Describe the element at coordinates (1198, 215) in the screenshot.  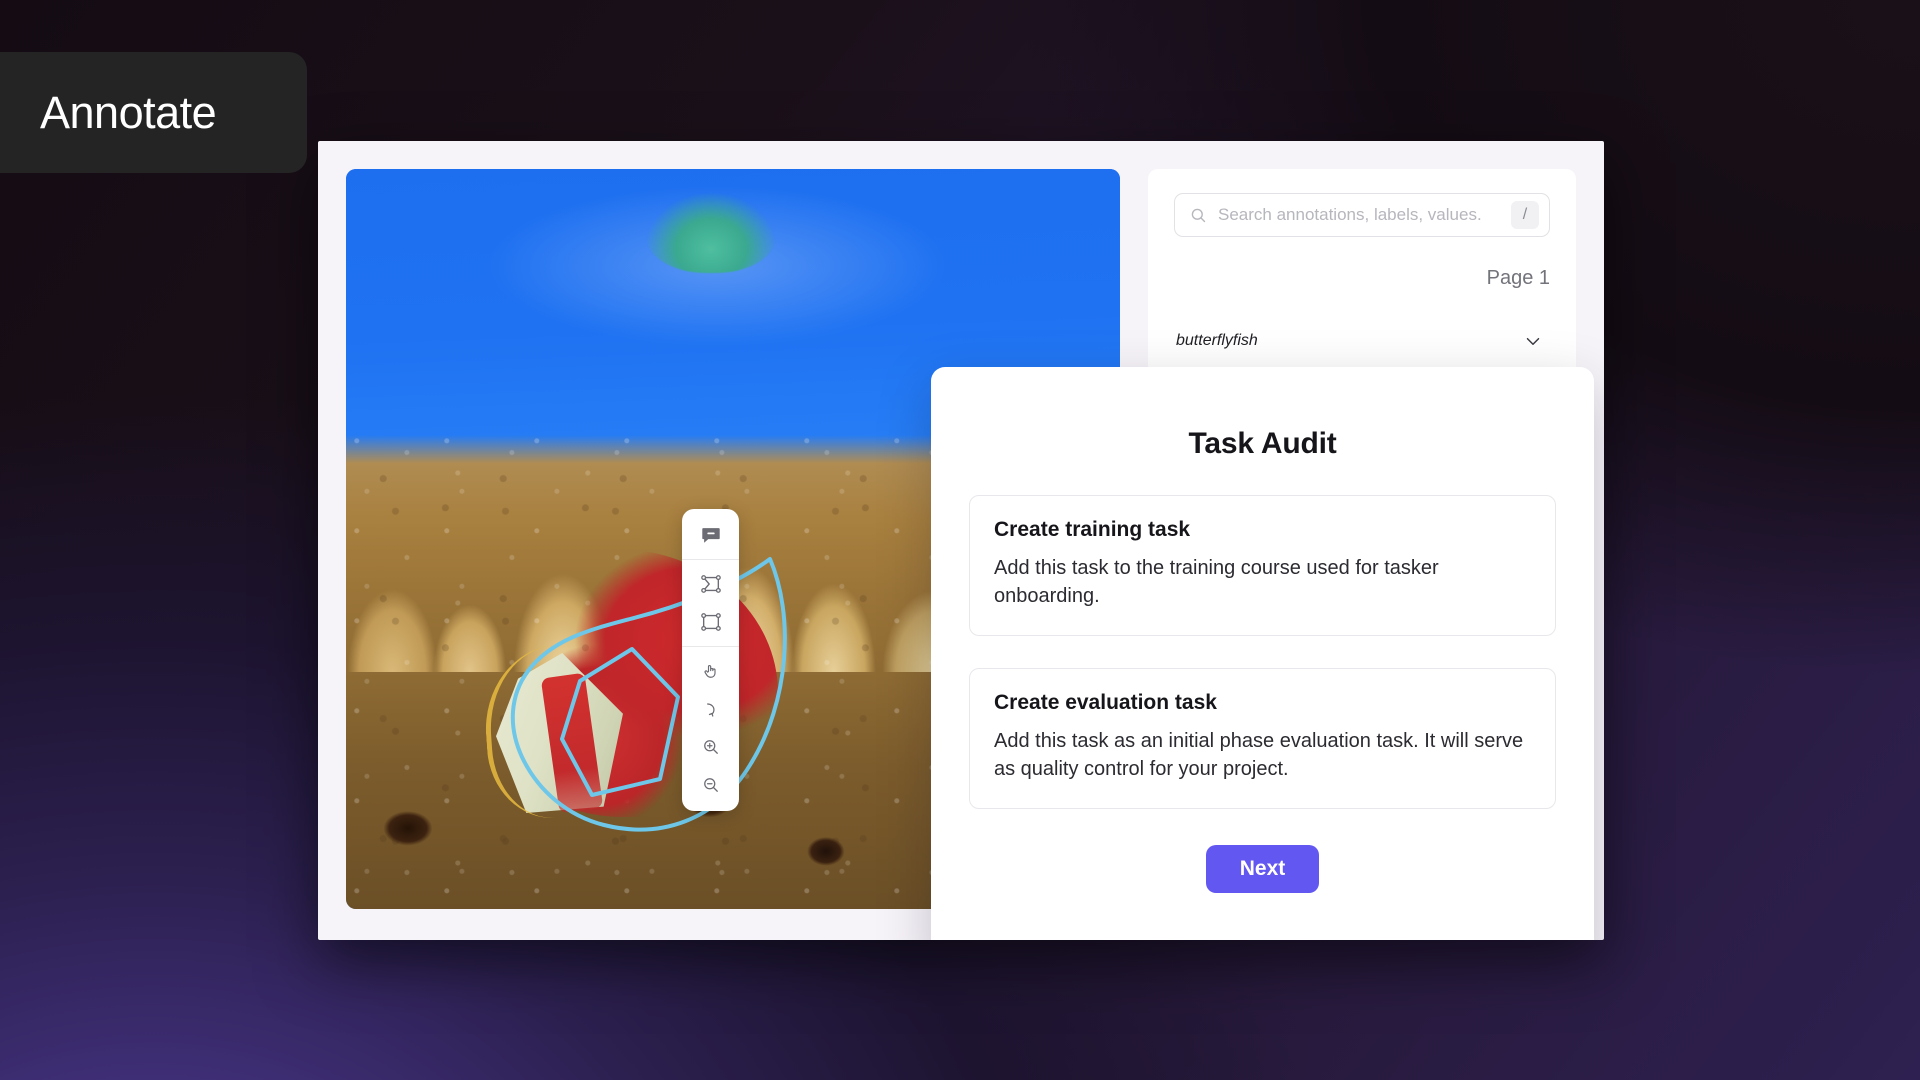
I see `search-icon` at that location.